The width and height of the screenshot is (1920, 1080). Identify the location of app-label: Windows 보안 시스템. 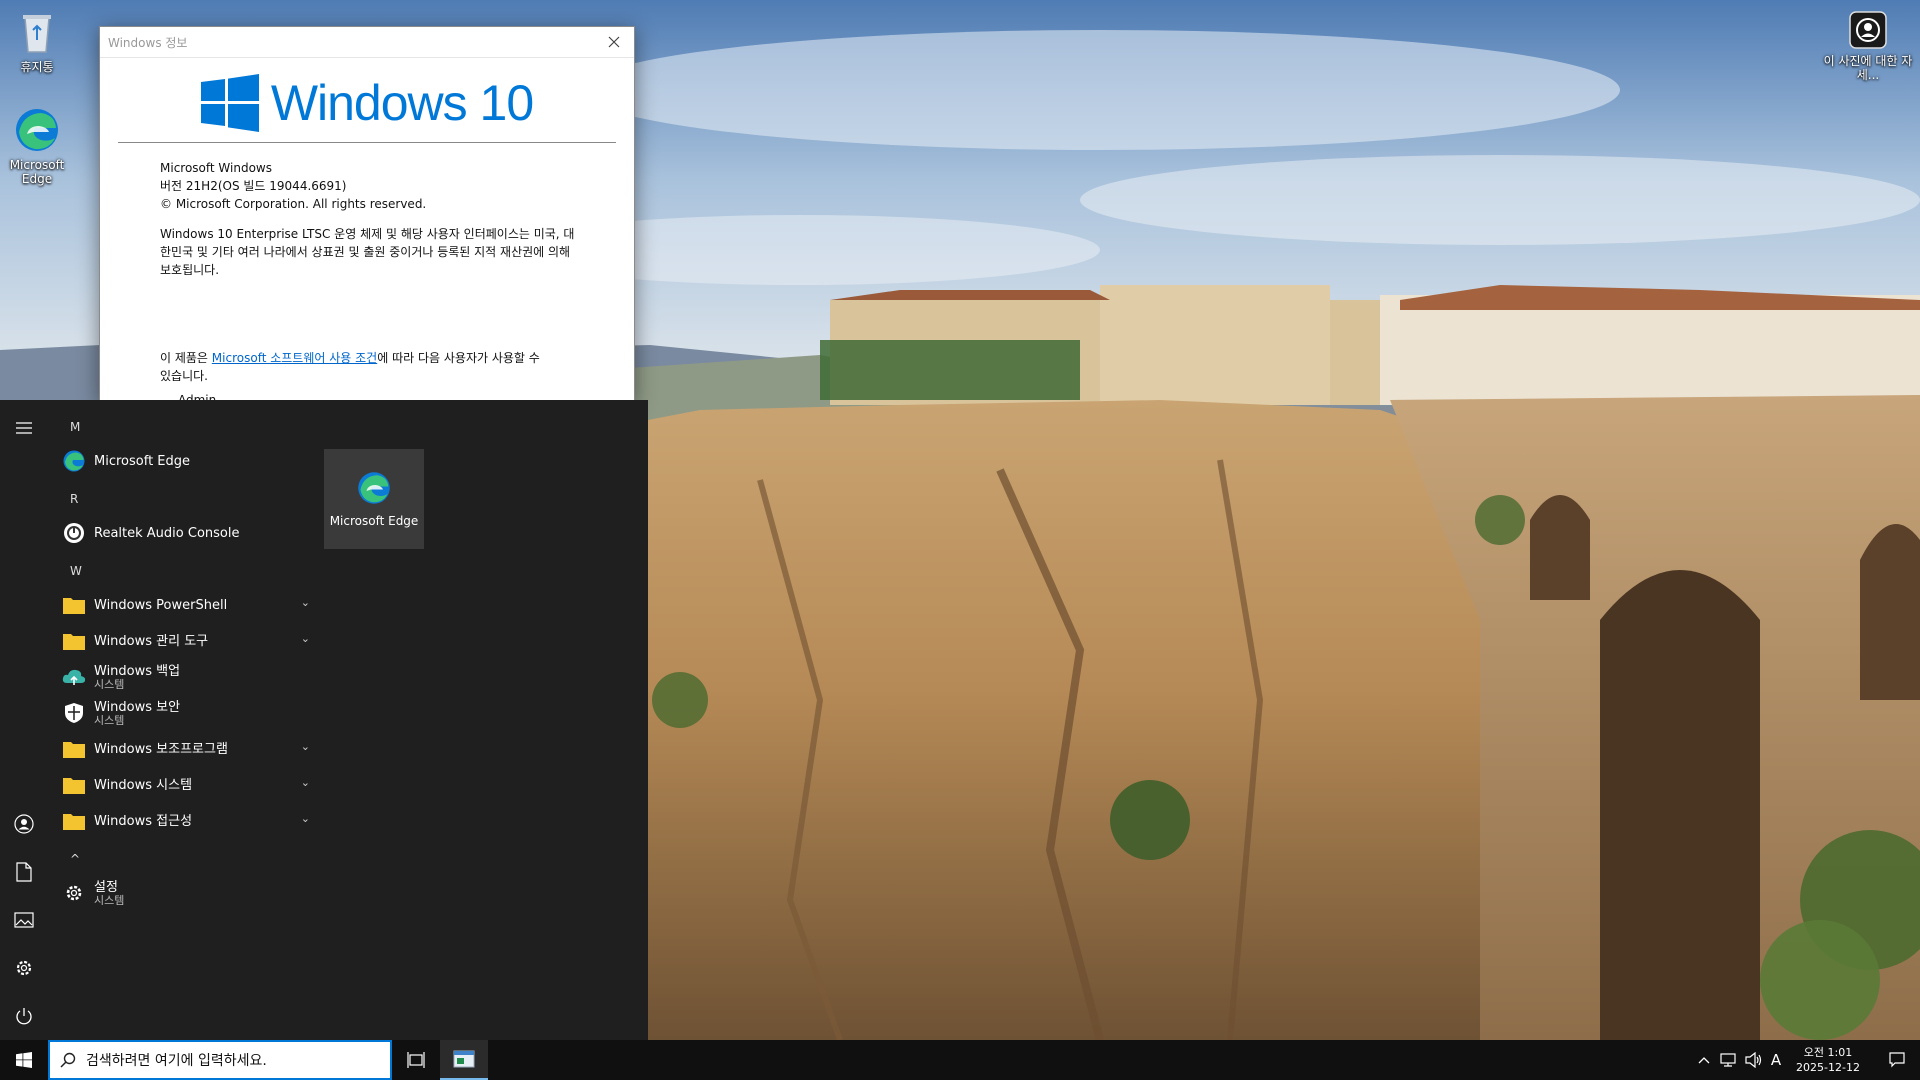
(137, 713).